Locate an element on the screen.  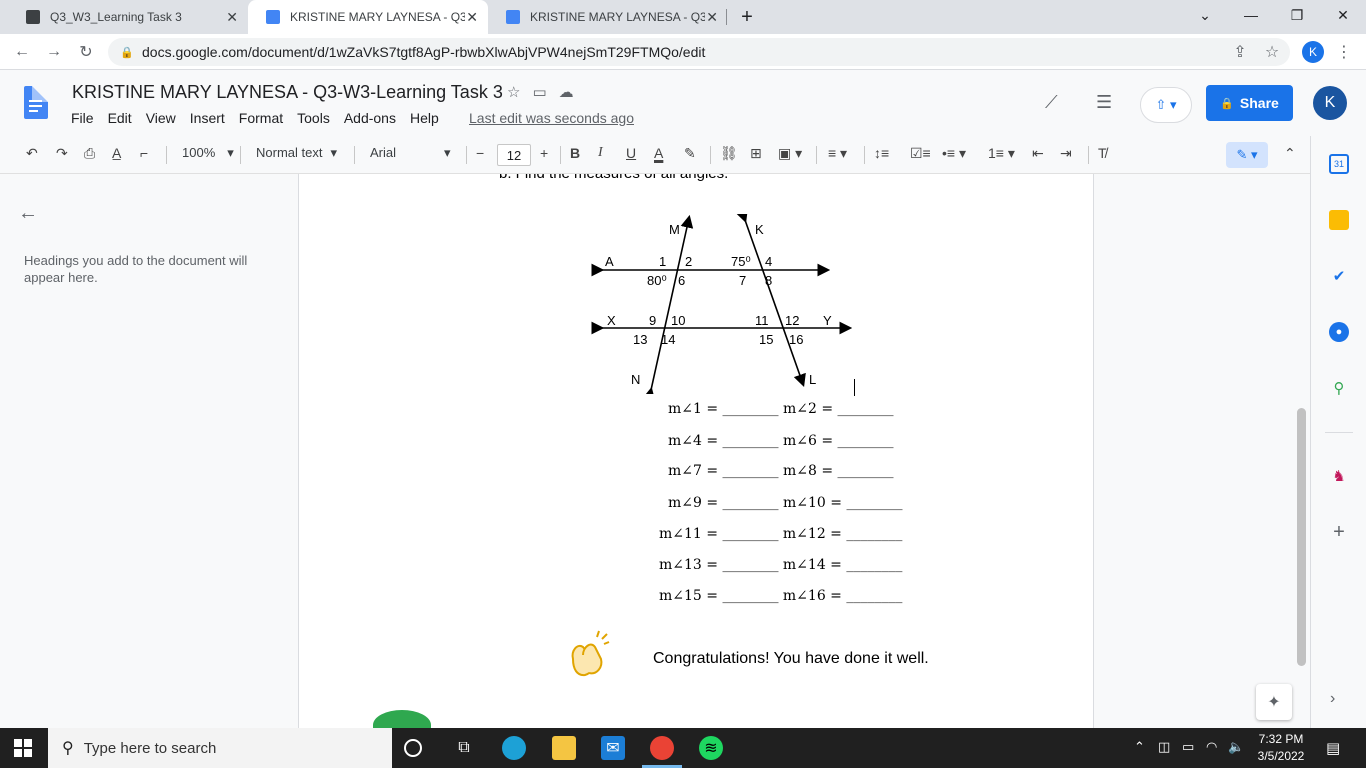
share-page-icon: ⇪ is located at coordinates (1240, 52).